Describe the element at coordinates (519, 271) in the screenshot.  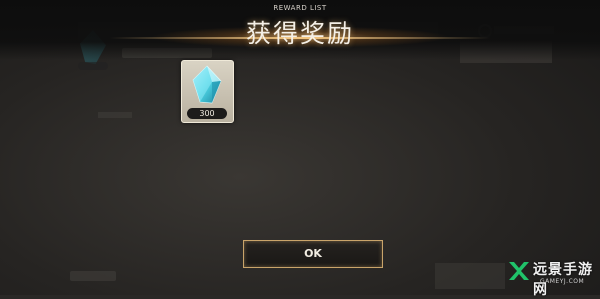
I see `watermark-logo-icon` at that location.